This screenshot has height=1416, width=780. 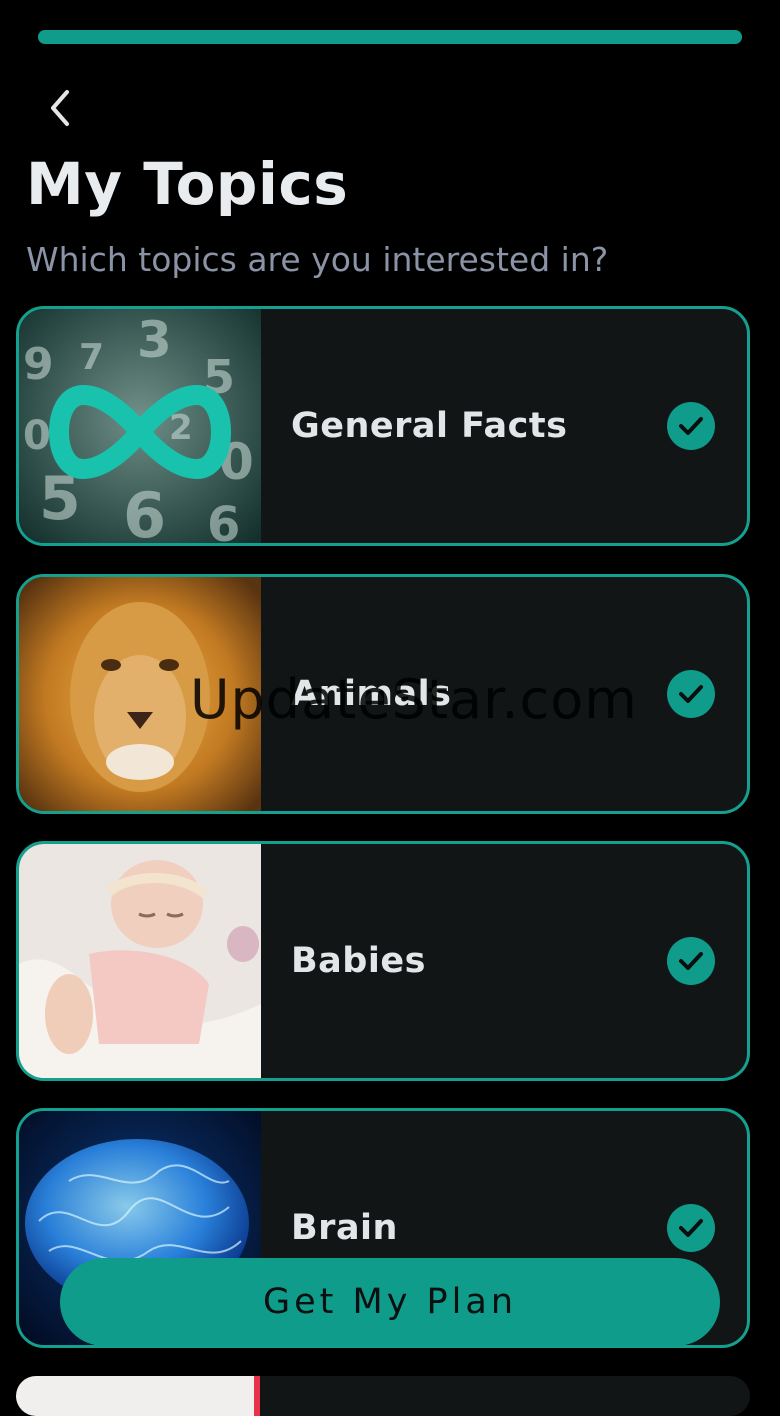 I want to click on lion-image, so click(x=140, y=694).